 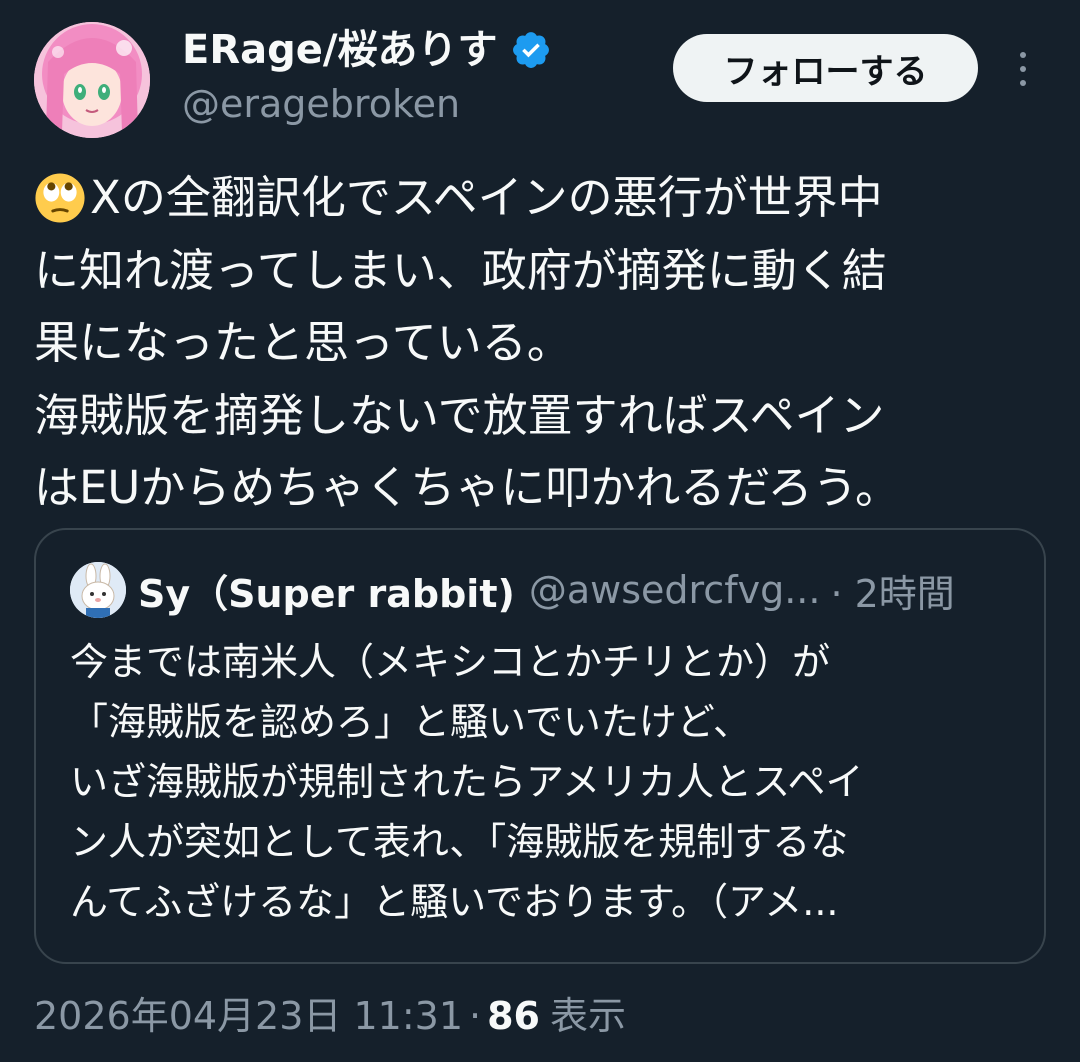 What do you see at coordinates (303, 342) in the screenshot?
I see `tweet-line: 果になったと思っている。` at bounding box center [303, 342].